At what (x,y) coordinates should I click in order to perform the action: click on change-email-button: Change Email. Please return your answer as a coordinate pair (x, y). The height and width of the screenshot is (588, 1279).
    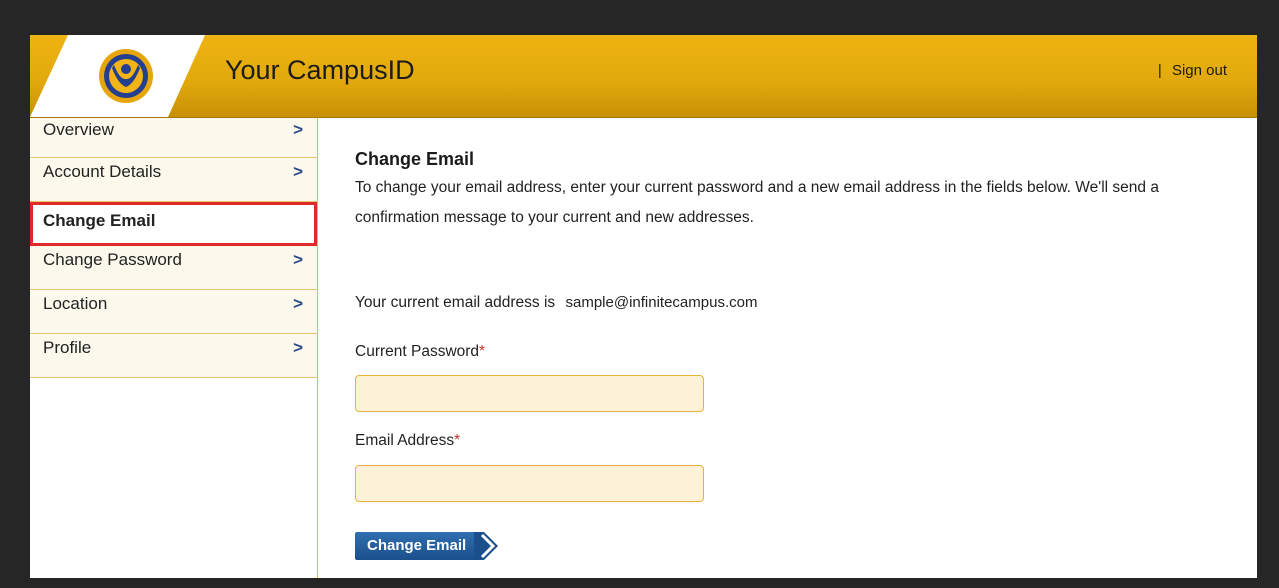
    Looking at the image, I should click on (427, 547).